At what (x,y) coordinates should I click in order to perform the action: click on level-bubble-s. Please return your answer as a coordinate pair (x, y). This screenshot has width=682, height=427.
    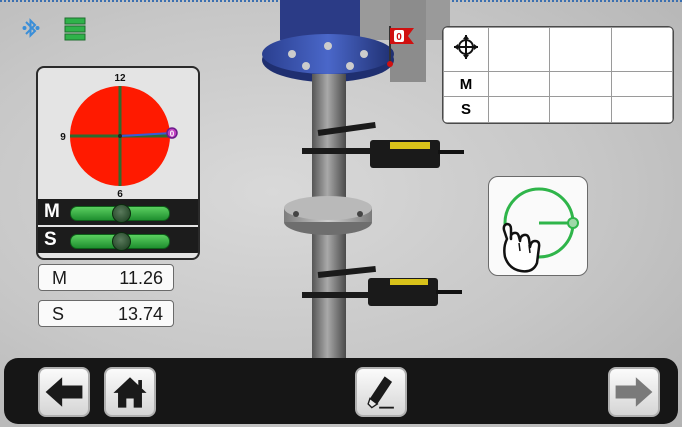
    Looking at the image, I should click on (121, 241).